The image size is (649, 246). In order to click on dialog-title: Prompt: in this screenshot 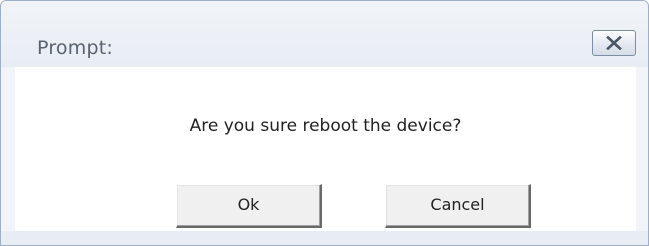, I will do `click(75, 48)`.